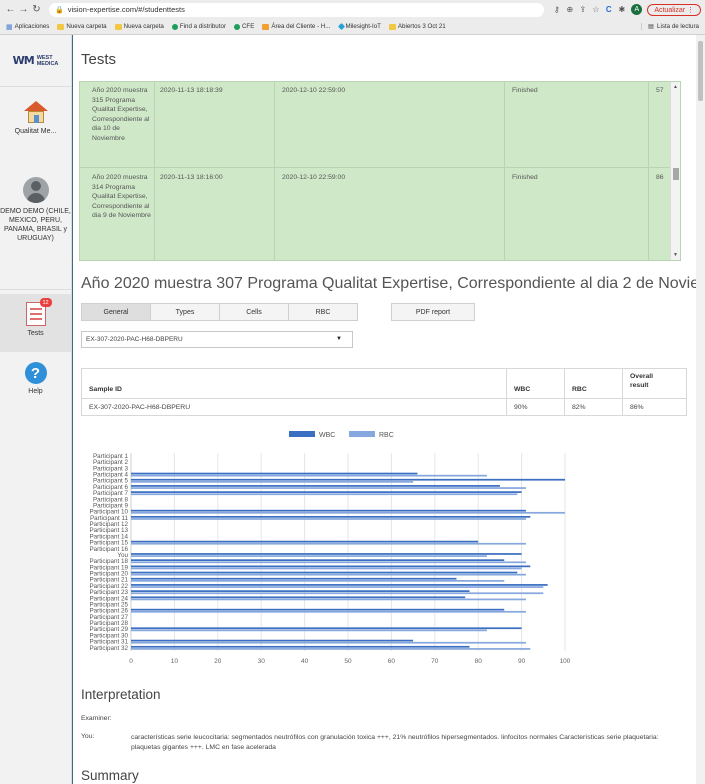  I want to click on bookmark-distributor: Find a distributor, so click(198, 26).